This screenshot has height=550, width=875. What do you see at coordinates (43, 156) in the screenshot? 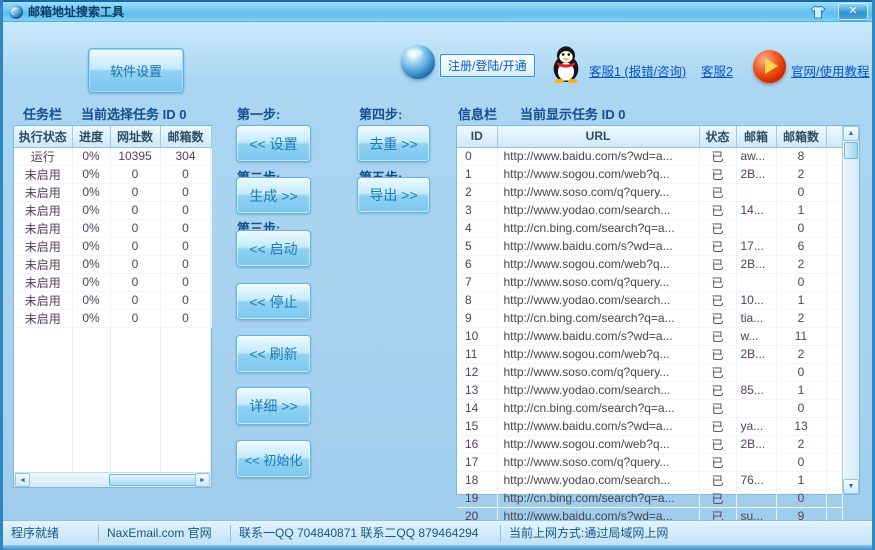
I see `table-cell: 运行` at bounding box center [43, 156].